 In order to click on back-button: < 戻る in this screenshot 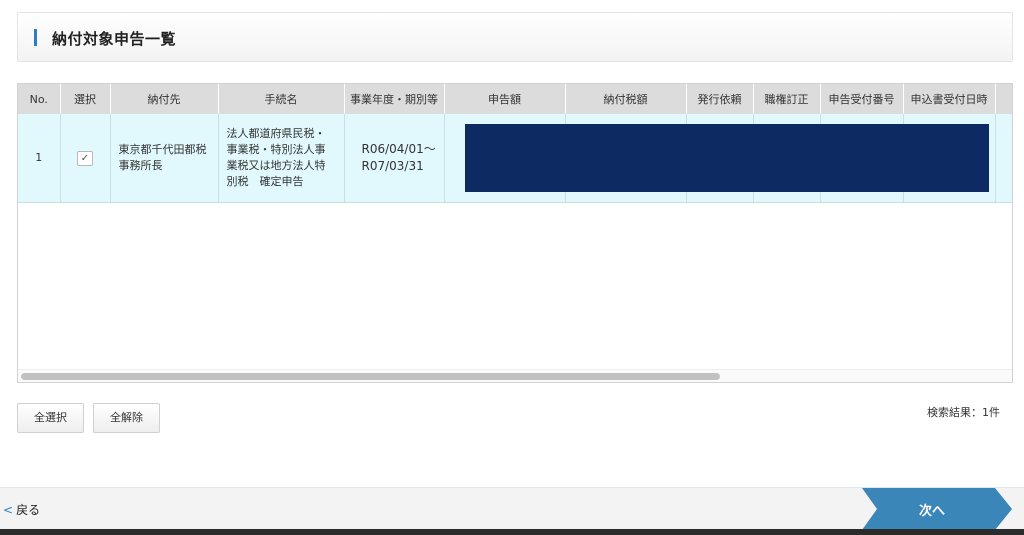, I will do `click(21, 509)`.